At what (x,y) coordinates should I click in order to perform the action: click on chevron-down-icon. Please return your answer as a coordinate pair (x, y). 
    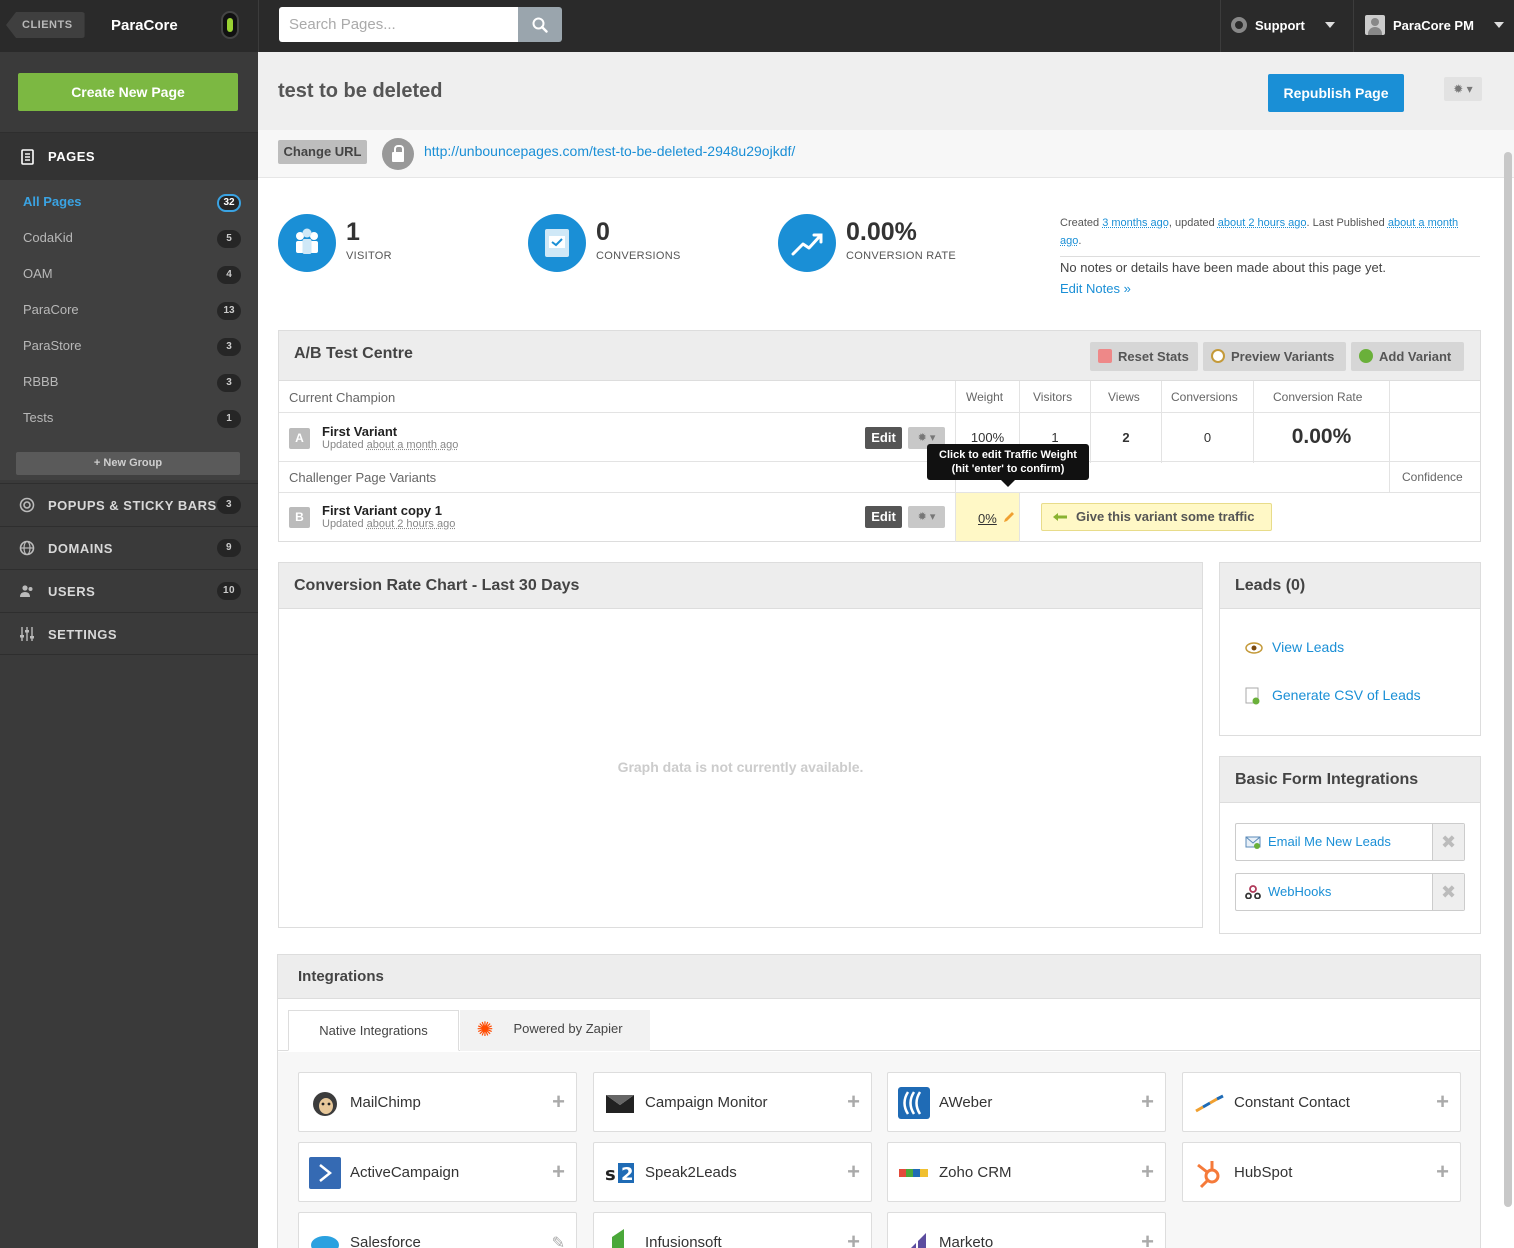
    Looking at the image, I should click on (1330, 25).